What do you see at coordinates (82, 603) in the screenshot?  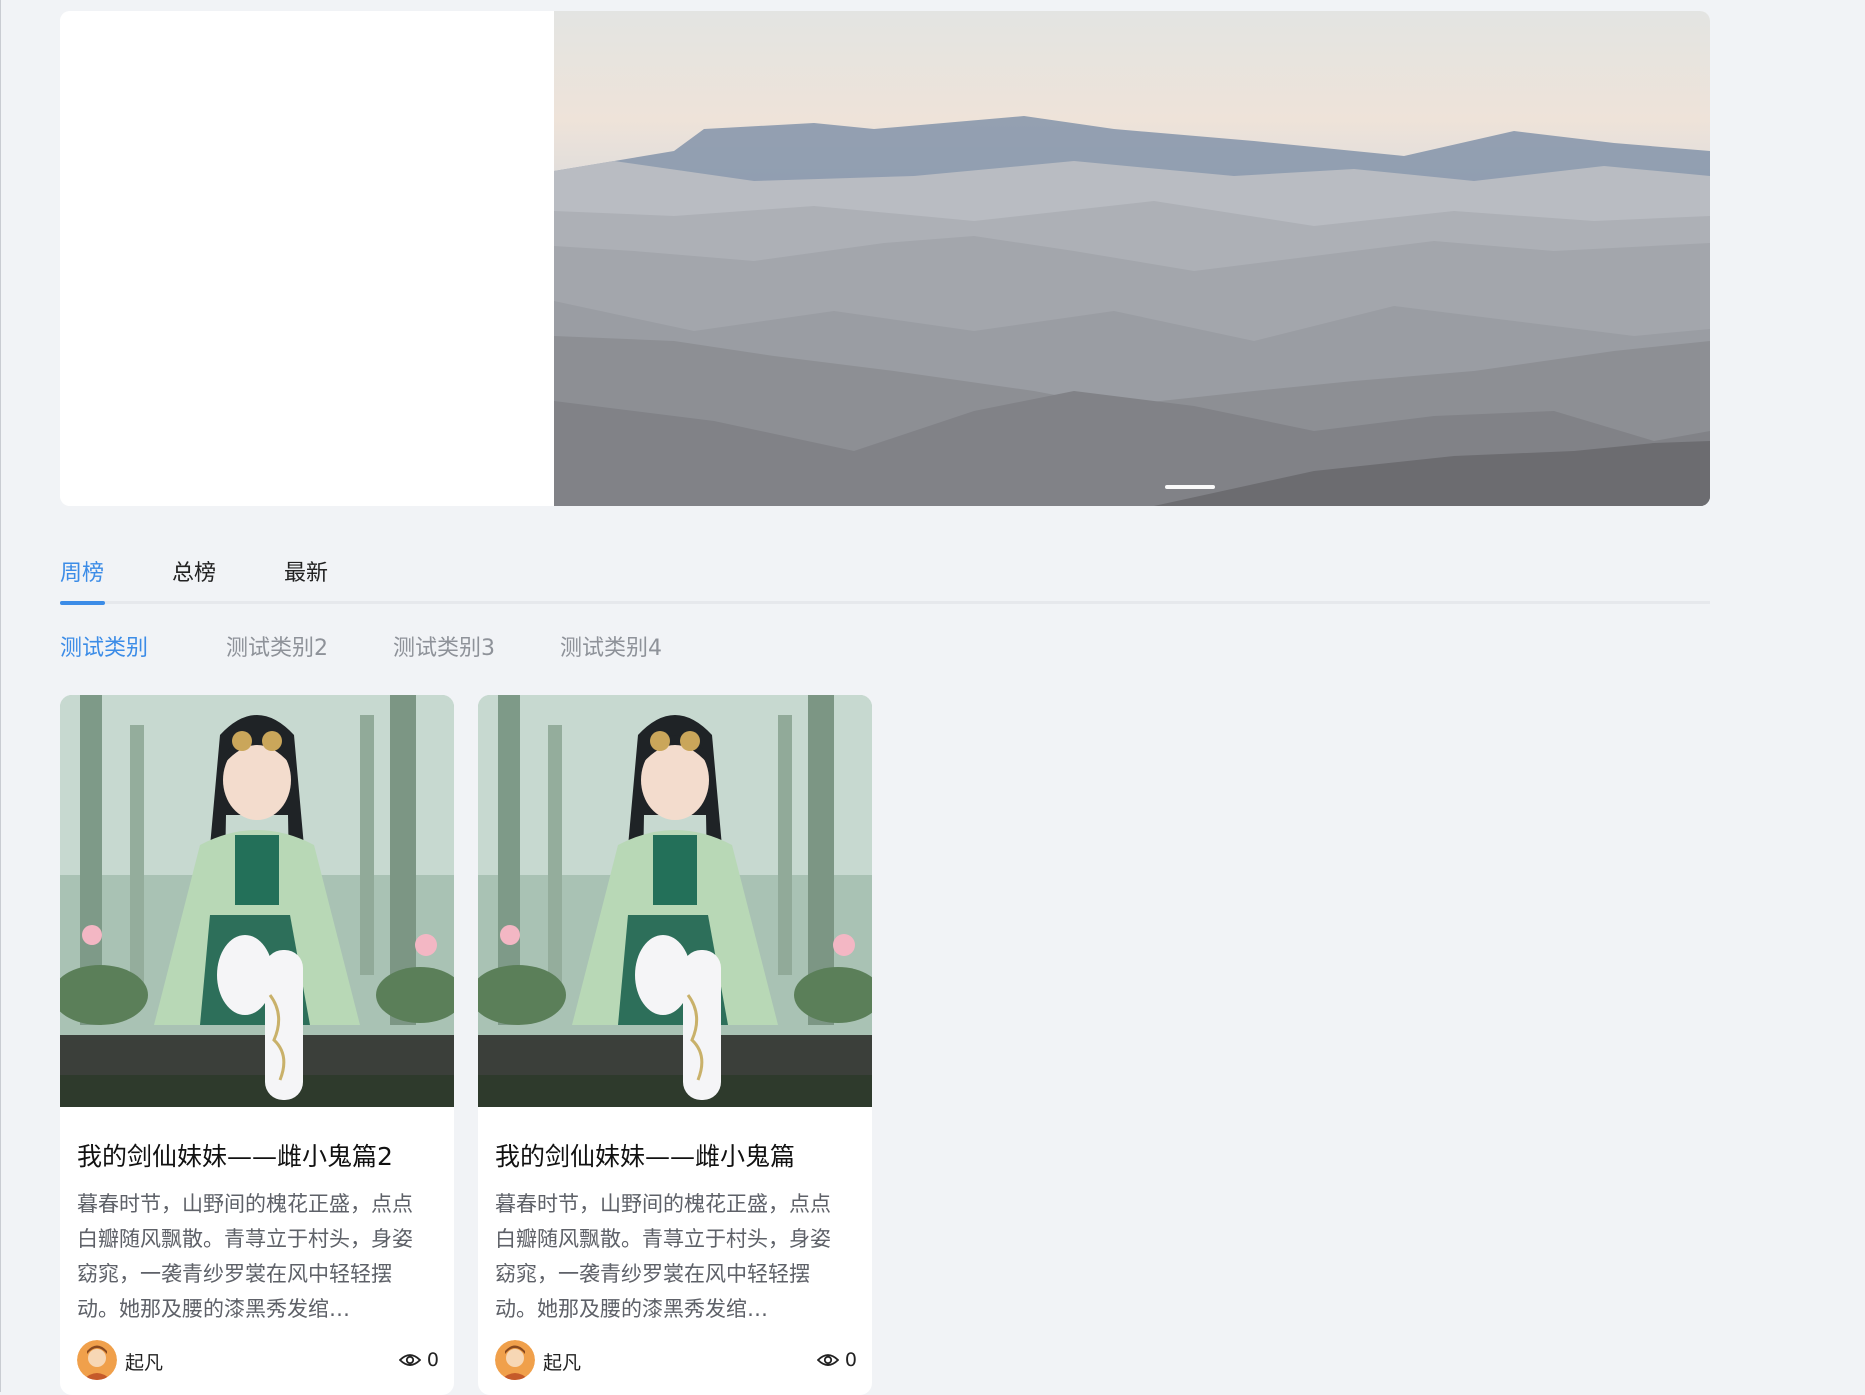 I see `active-tab-underline` at bounding box center [82, 603].